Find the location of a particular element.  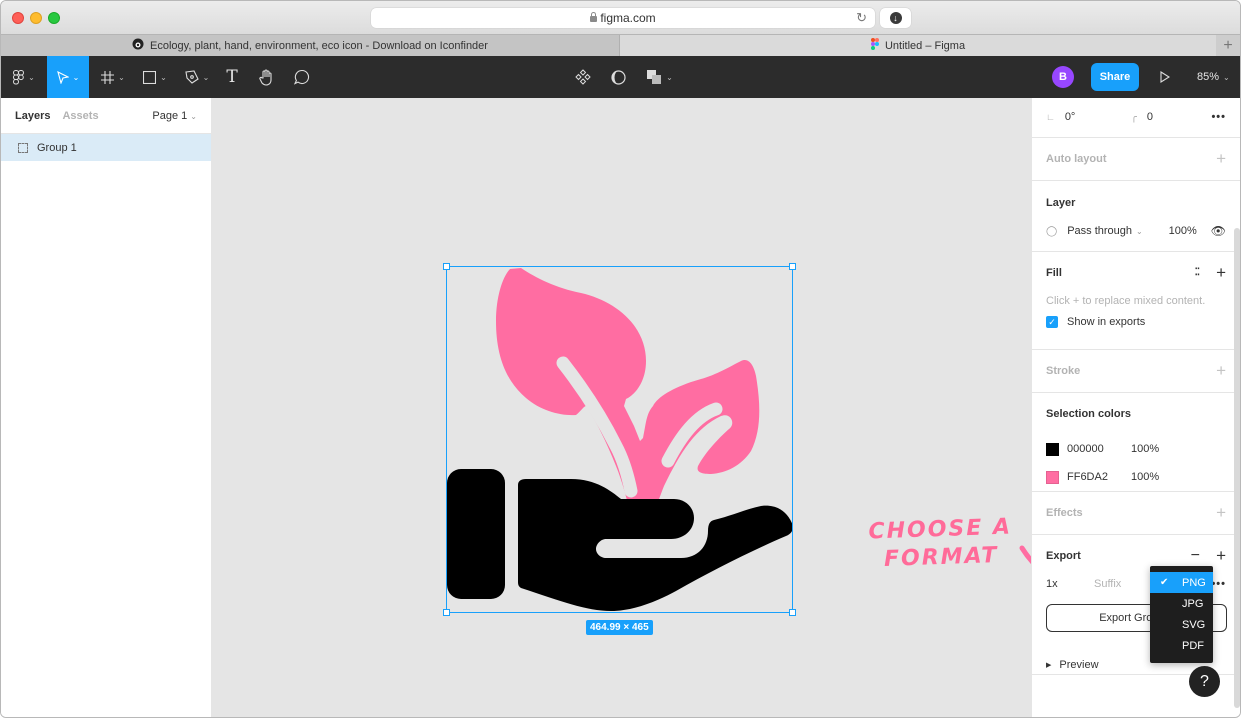

layers-panel: Layers Assets Page 1 ⌄ Group 1 is located at coordinates (106, 407).